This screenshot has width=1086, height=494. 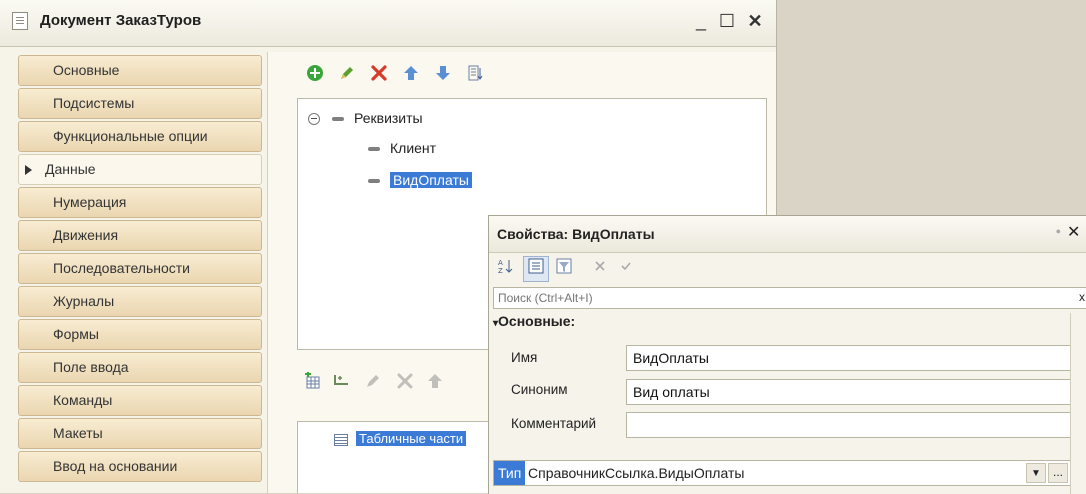 What do you see at coordinates (140, 70) in the screenshot?
I see `tab-item: Основные` at bounding box center [140, 70].